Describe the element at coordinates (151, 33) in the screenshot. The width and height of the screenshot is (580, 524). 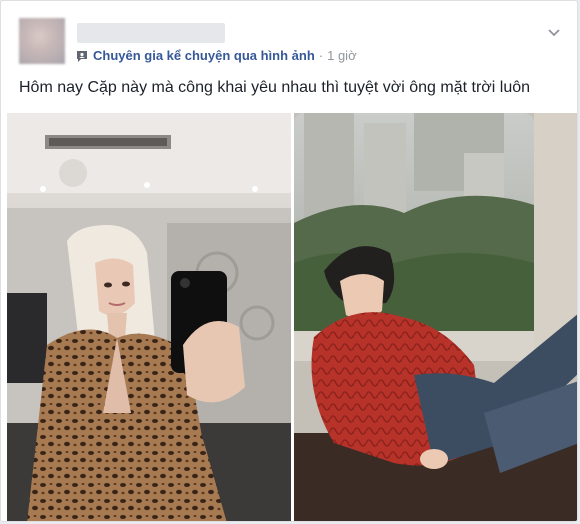
I see `author-name-redacted` at that location.